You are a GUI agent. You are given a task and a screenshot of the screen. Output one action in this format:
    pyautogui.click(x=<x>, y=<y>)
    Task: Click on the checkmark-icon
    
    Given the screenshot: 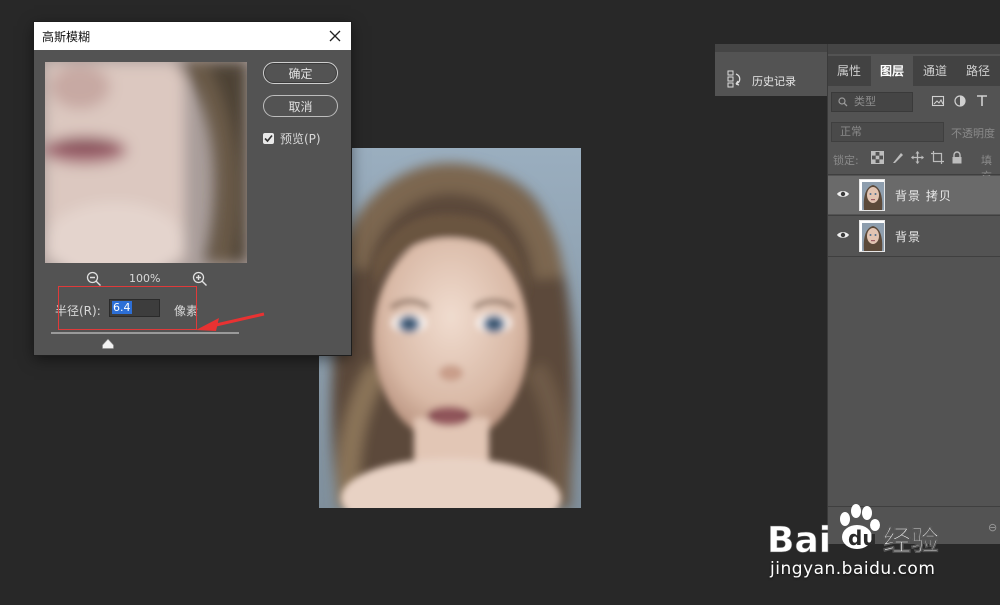 What is the action you would take?
    pyautogui.click(x=268, y=138)
    